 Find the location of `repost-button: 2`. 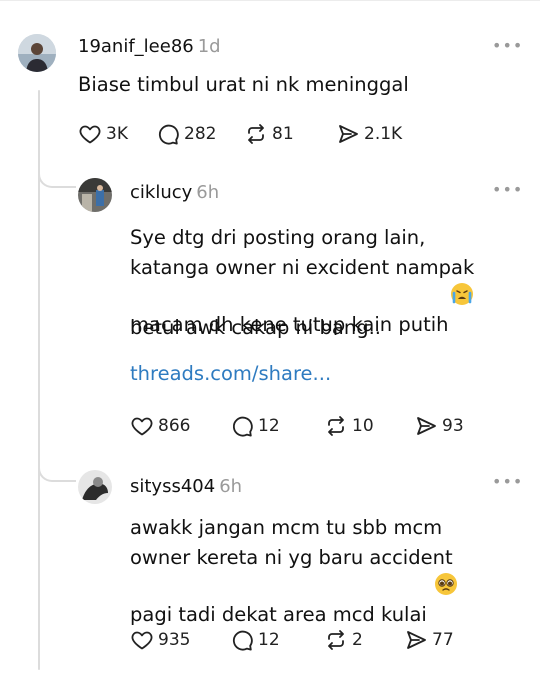

repost-button: 2 is located at coordinates (364, 640).